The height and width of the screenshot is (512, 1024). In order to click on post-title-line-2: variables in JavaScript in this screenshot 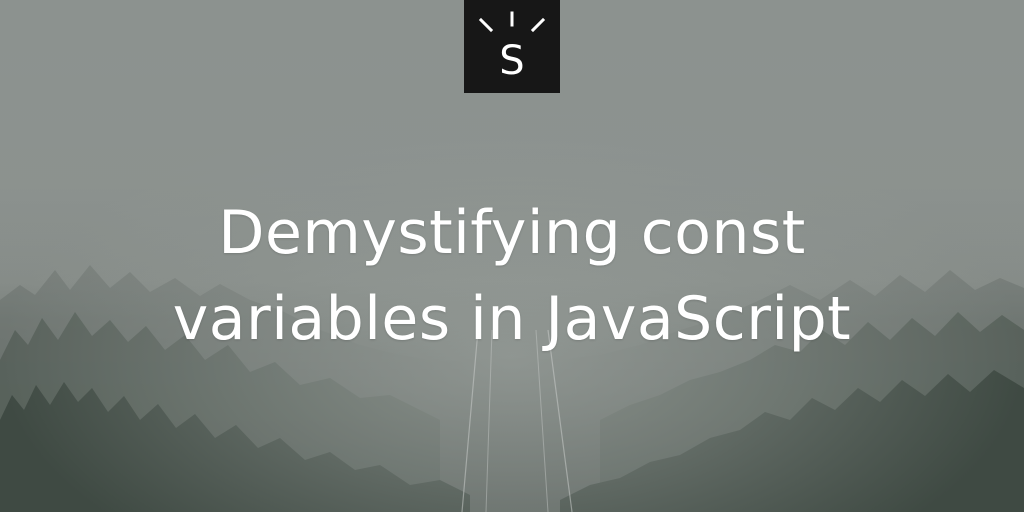, I will do `click(512, 319)`.